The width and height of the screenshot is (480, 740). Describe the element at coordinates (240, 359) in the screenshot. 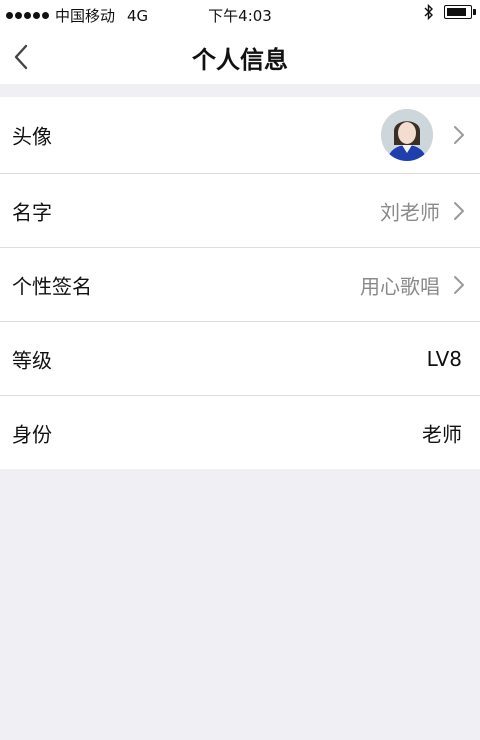

I see `row-level: 等级 LV8` at that location.